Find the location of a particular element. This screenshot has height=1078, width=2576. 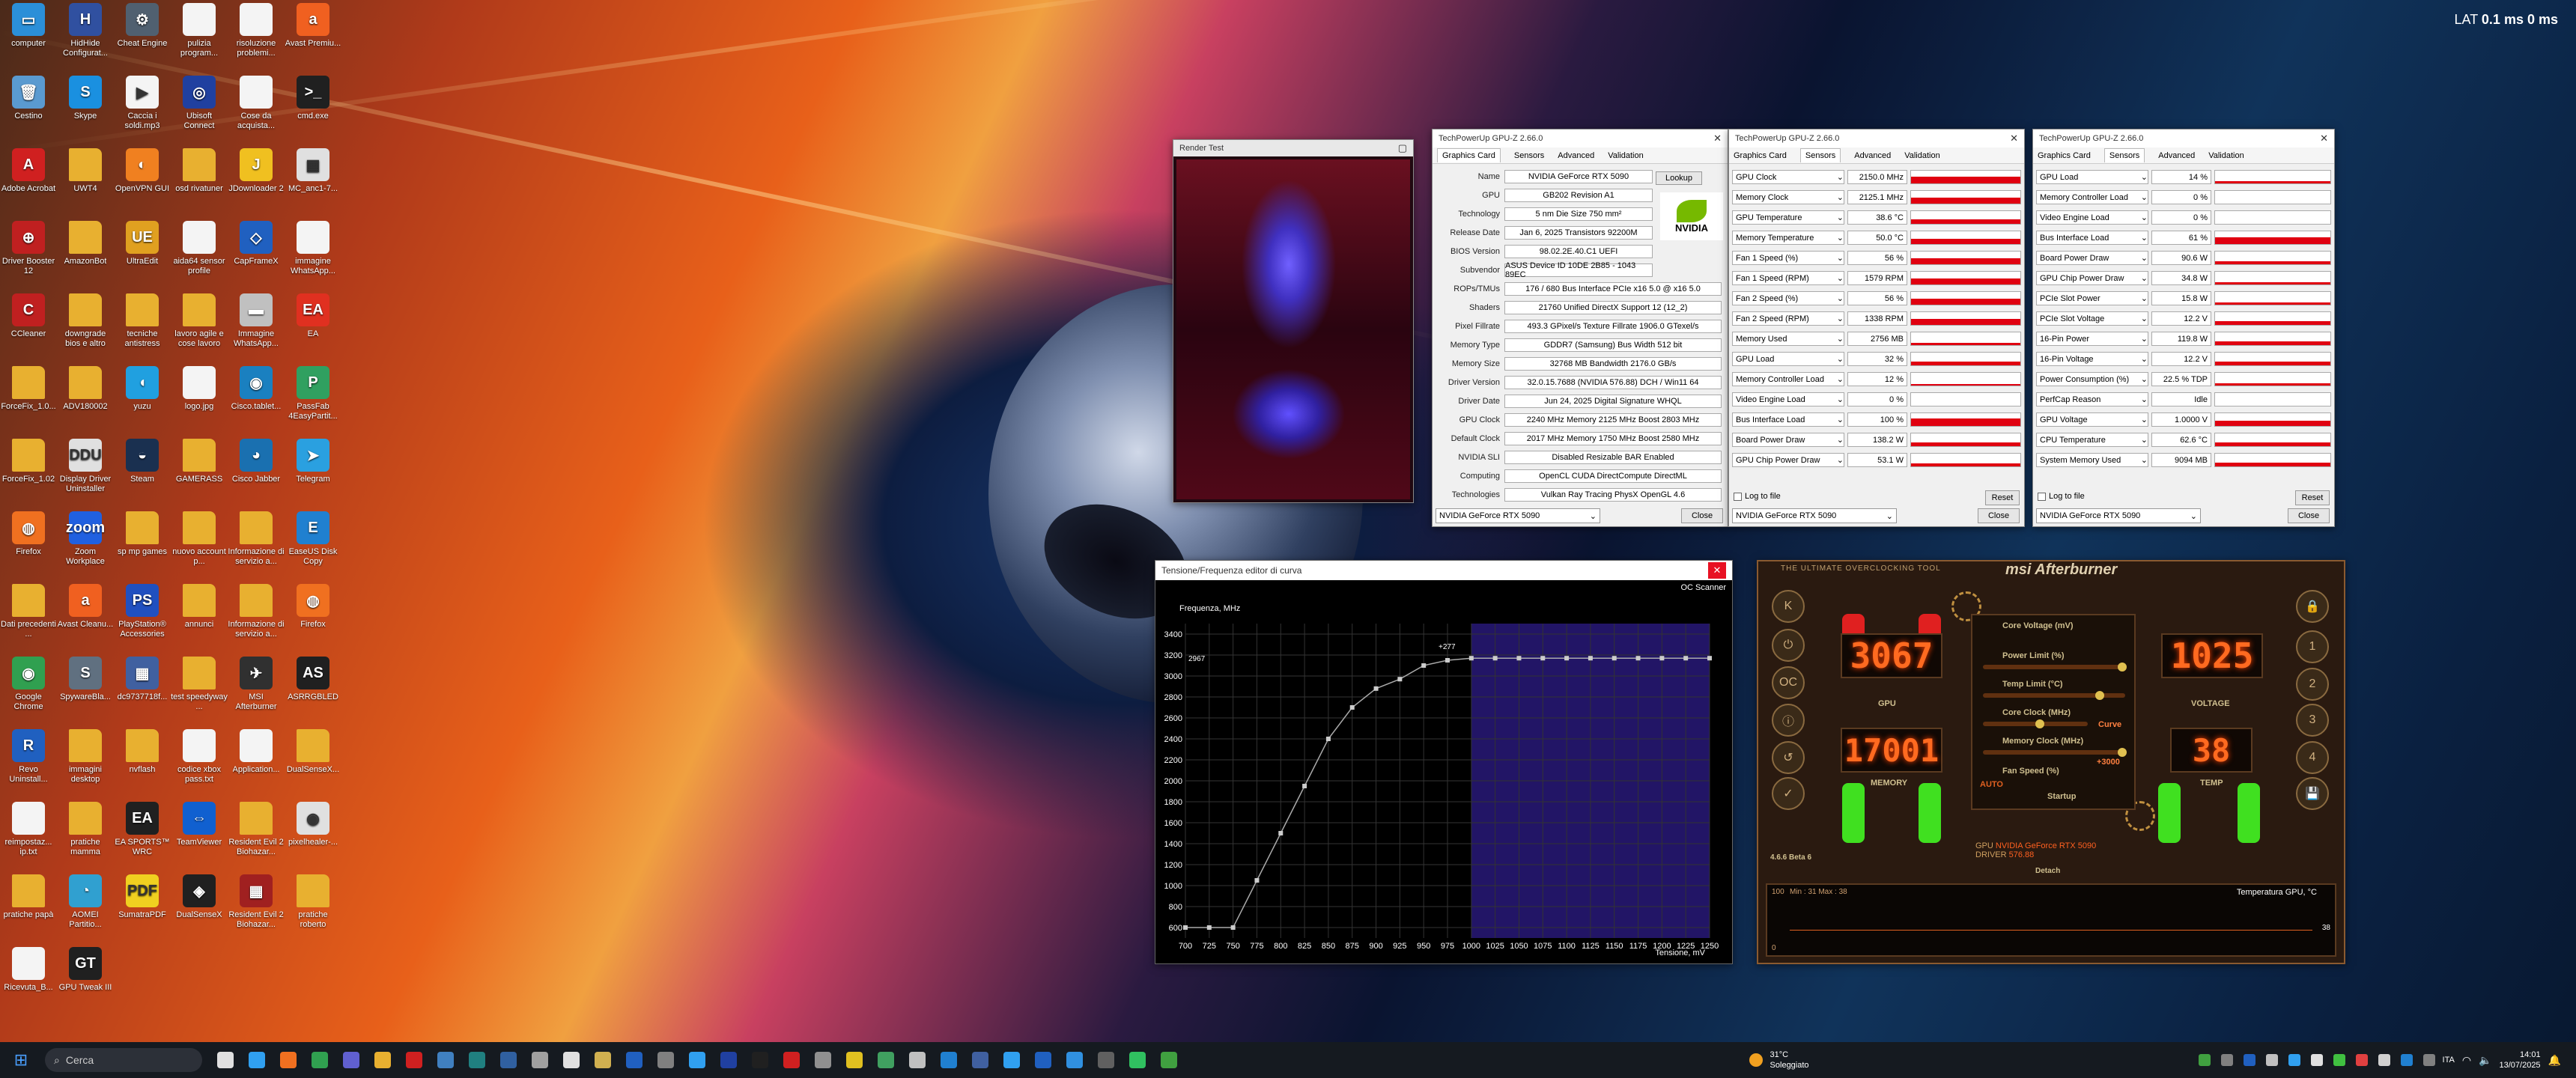

desktop-icon: >_ cmd.exe is located at coordinates (313, 111).